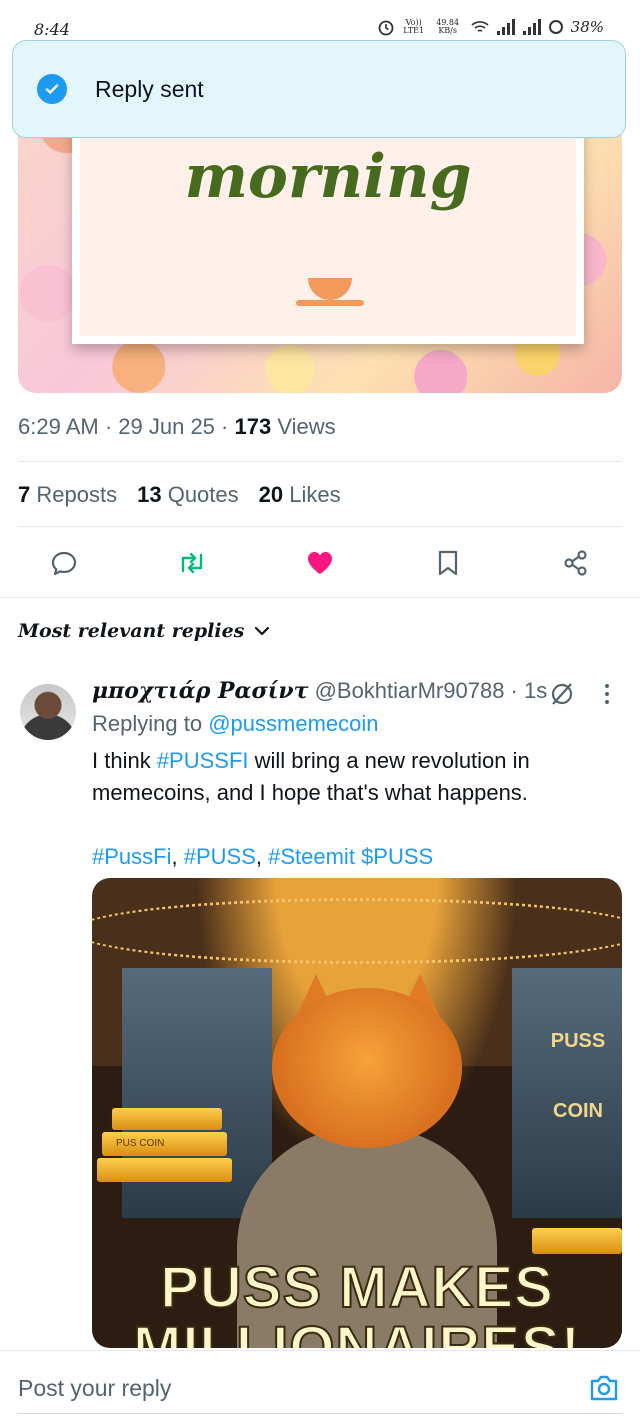 The image size is (640, 1423). Describe the element at coordinates (578, 1076) in the screenshot. I see `coin-sign: PUSS COIN` at that location.